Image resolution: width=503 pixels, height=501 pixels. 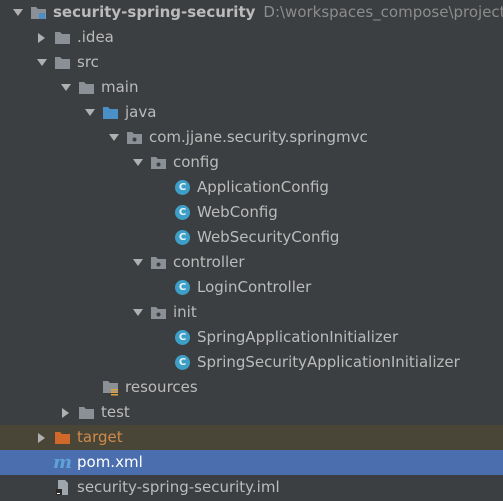 I want to click on resources-folder-icon, so click(x=110, y=387).